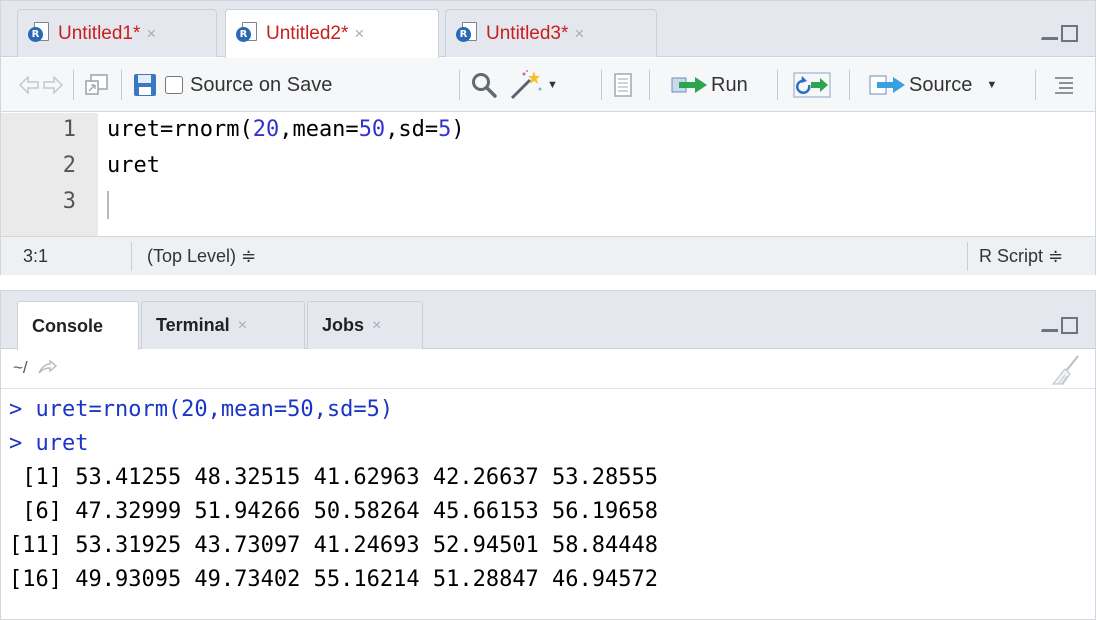 This screenshot has height=620, width=1096. I want to click on document-outline-button, so click(1064, 85).